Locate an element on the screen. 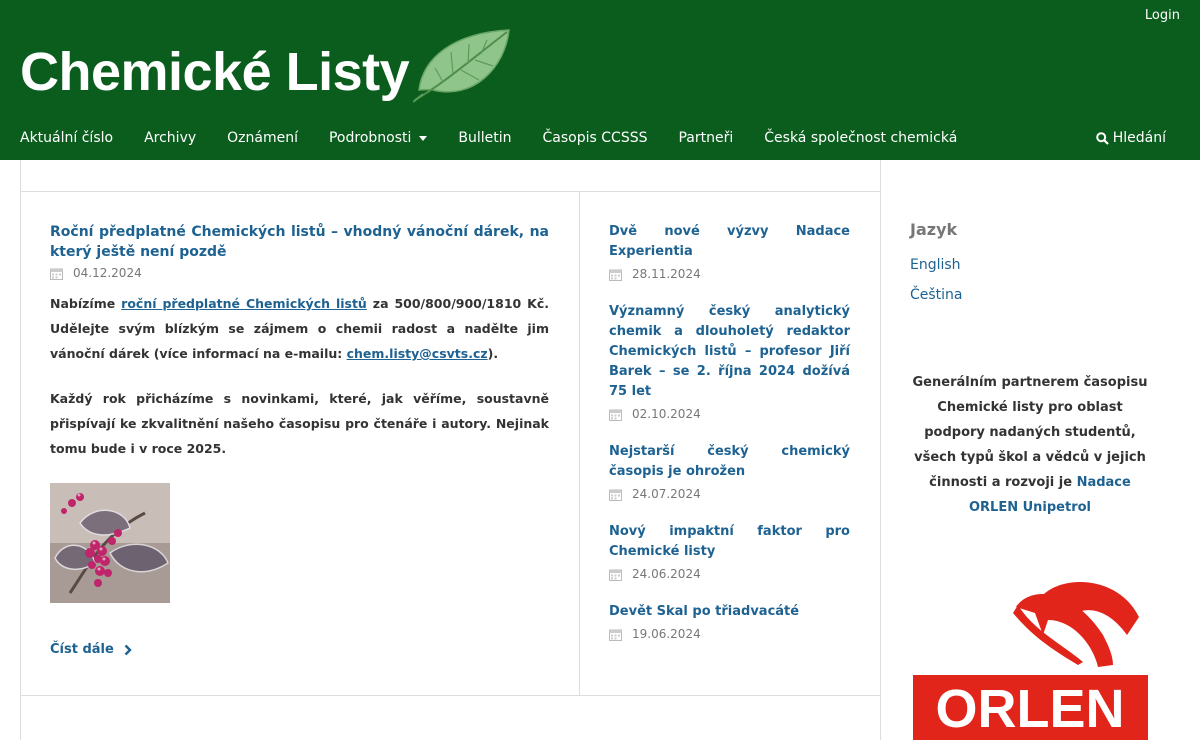  nav-label: Archivy is located at coordinates (170, 138).